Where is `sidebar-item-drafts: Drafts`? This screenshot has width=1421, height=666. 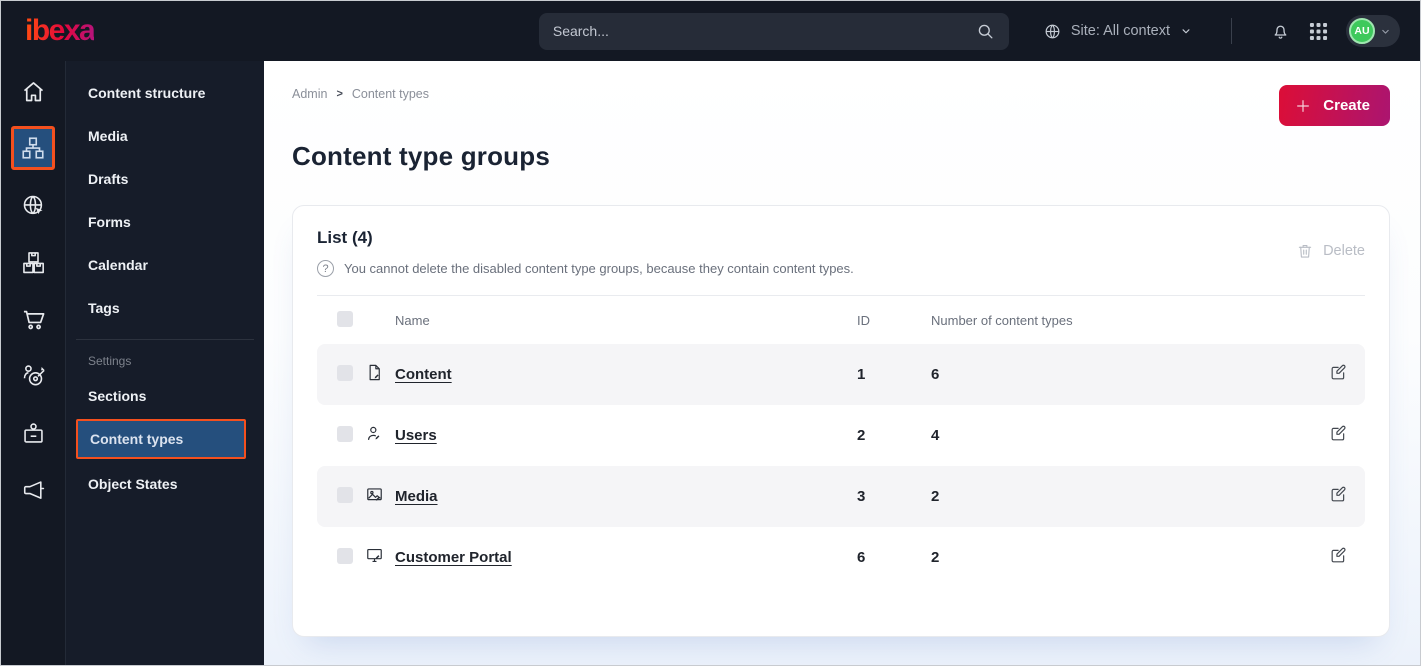 sidebar-item-drafts: Drafts is located at coordinates (165, 178).